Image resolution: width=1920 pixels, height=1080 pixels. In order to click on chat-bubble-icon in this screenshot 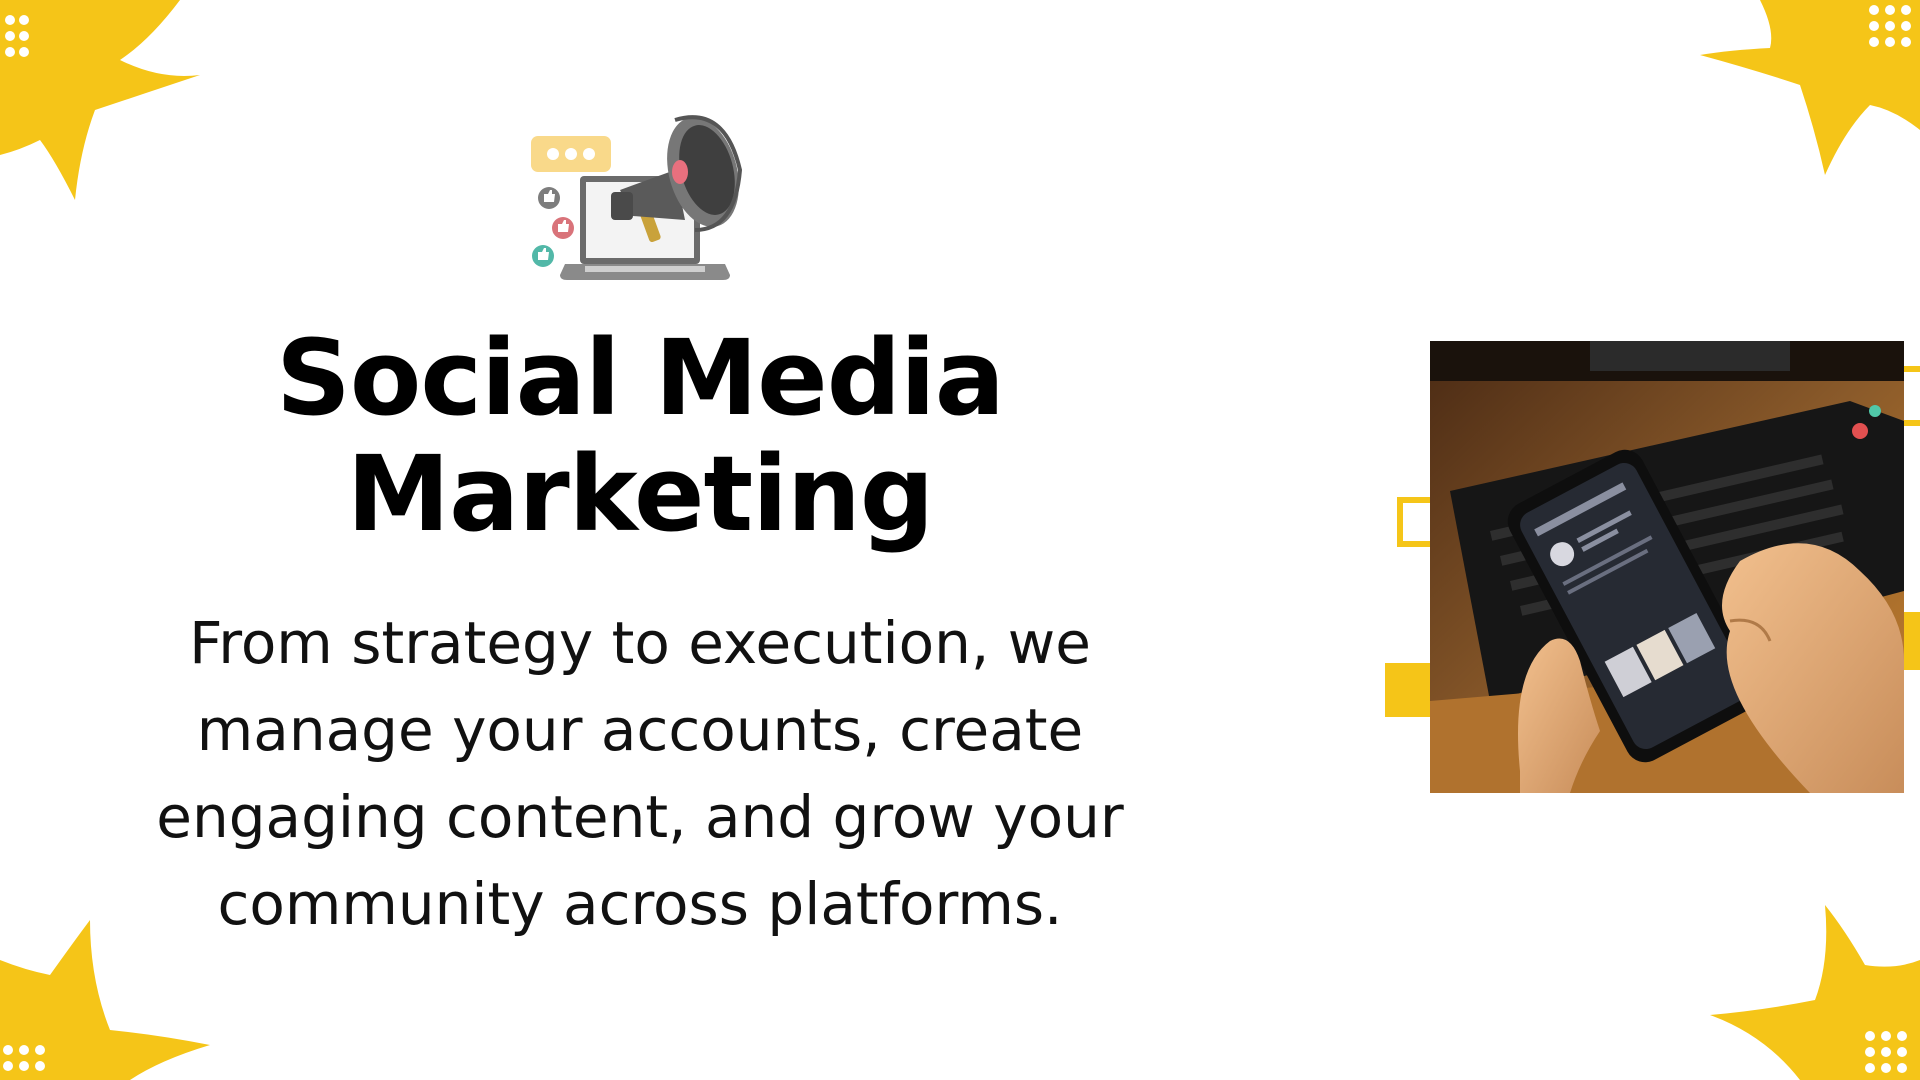, I will do `click(571, 154)`.